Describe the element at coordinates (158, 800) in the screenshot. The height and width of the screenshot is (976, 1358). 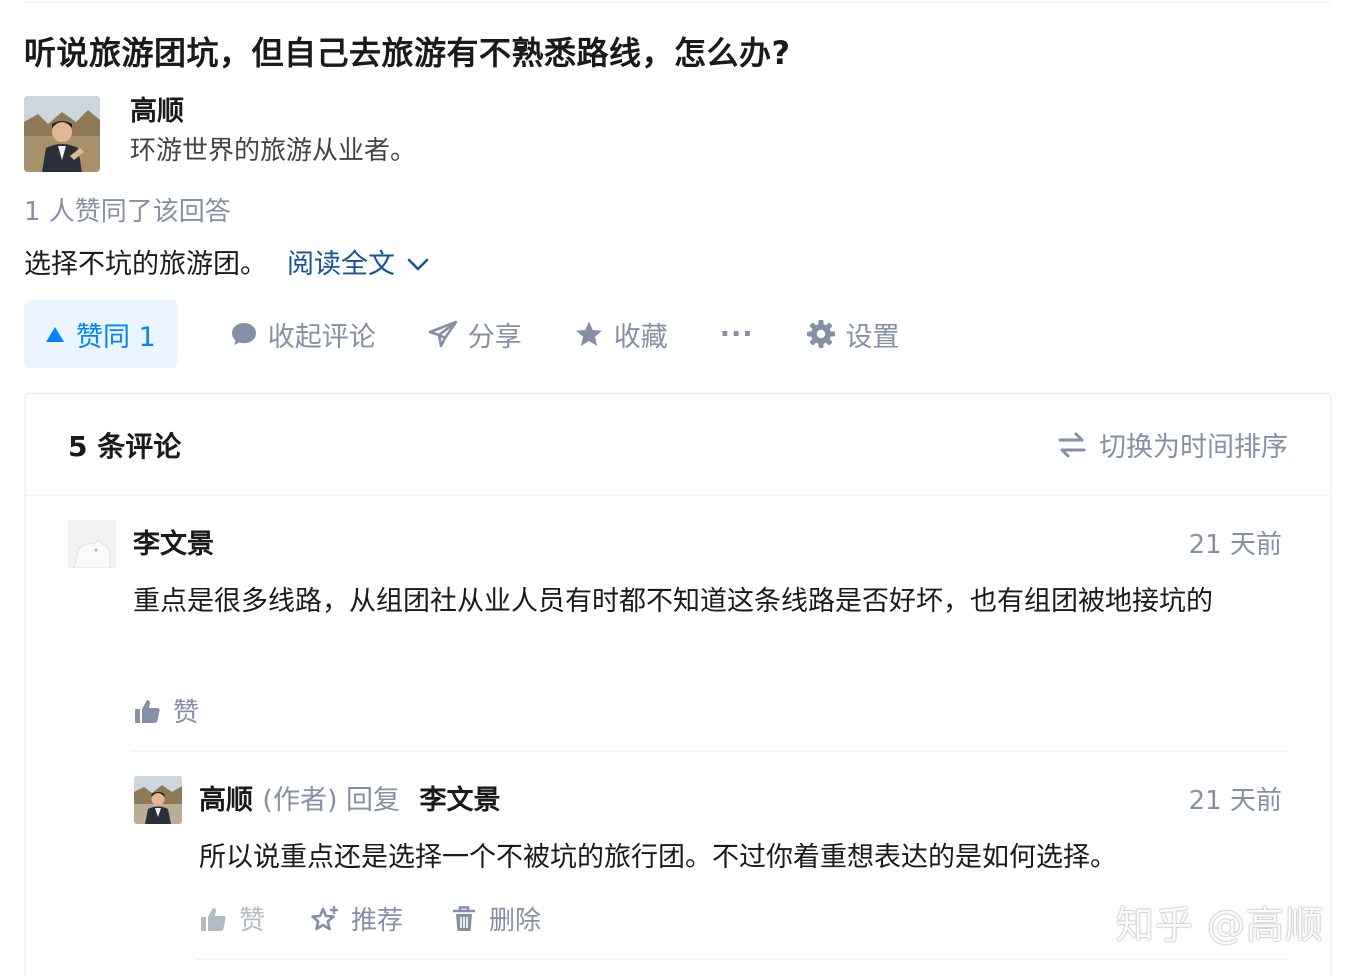
I see `replier-avatar` at that location.